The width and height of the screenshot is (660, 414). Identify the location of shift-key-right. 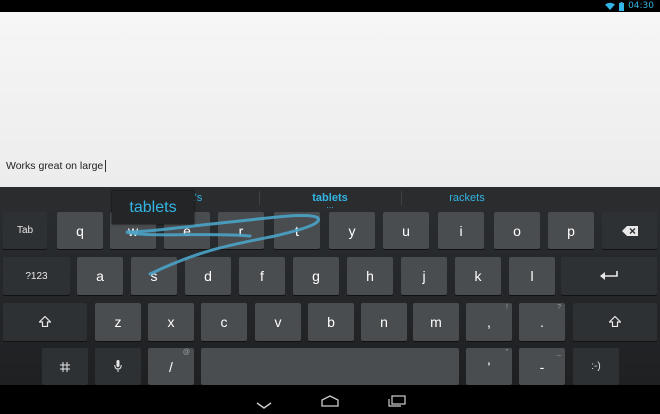
(615, 322).